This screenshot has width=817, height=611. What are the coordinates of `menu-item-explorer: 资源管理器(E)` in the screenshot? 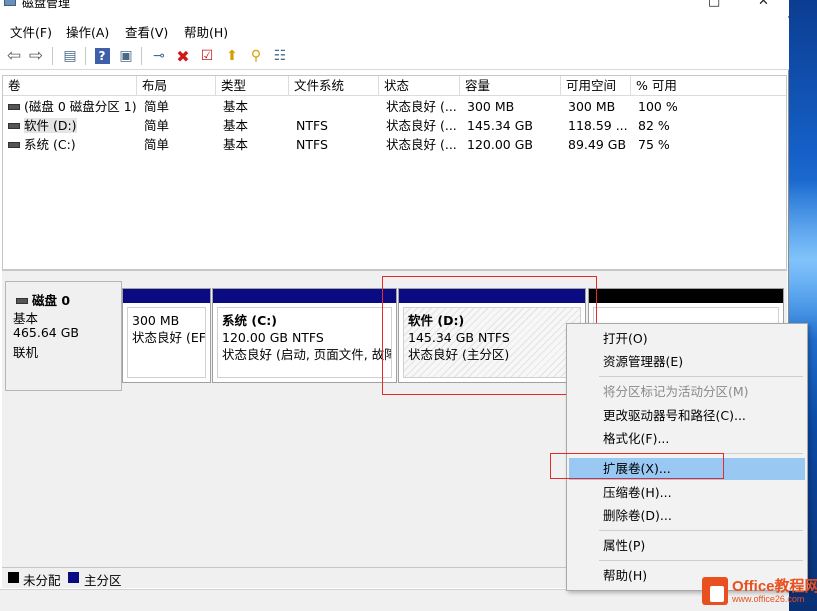 It's located at (687, 362).